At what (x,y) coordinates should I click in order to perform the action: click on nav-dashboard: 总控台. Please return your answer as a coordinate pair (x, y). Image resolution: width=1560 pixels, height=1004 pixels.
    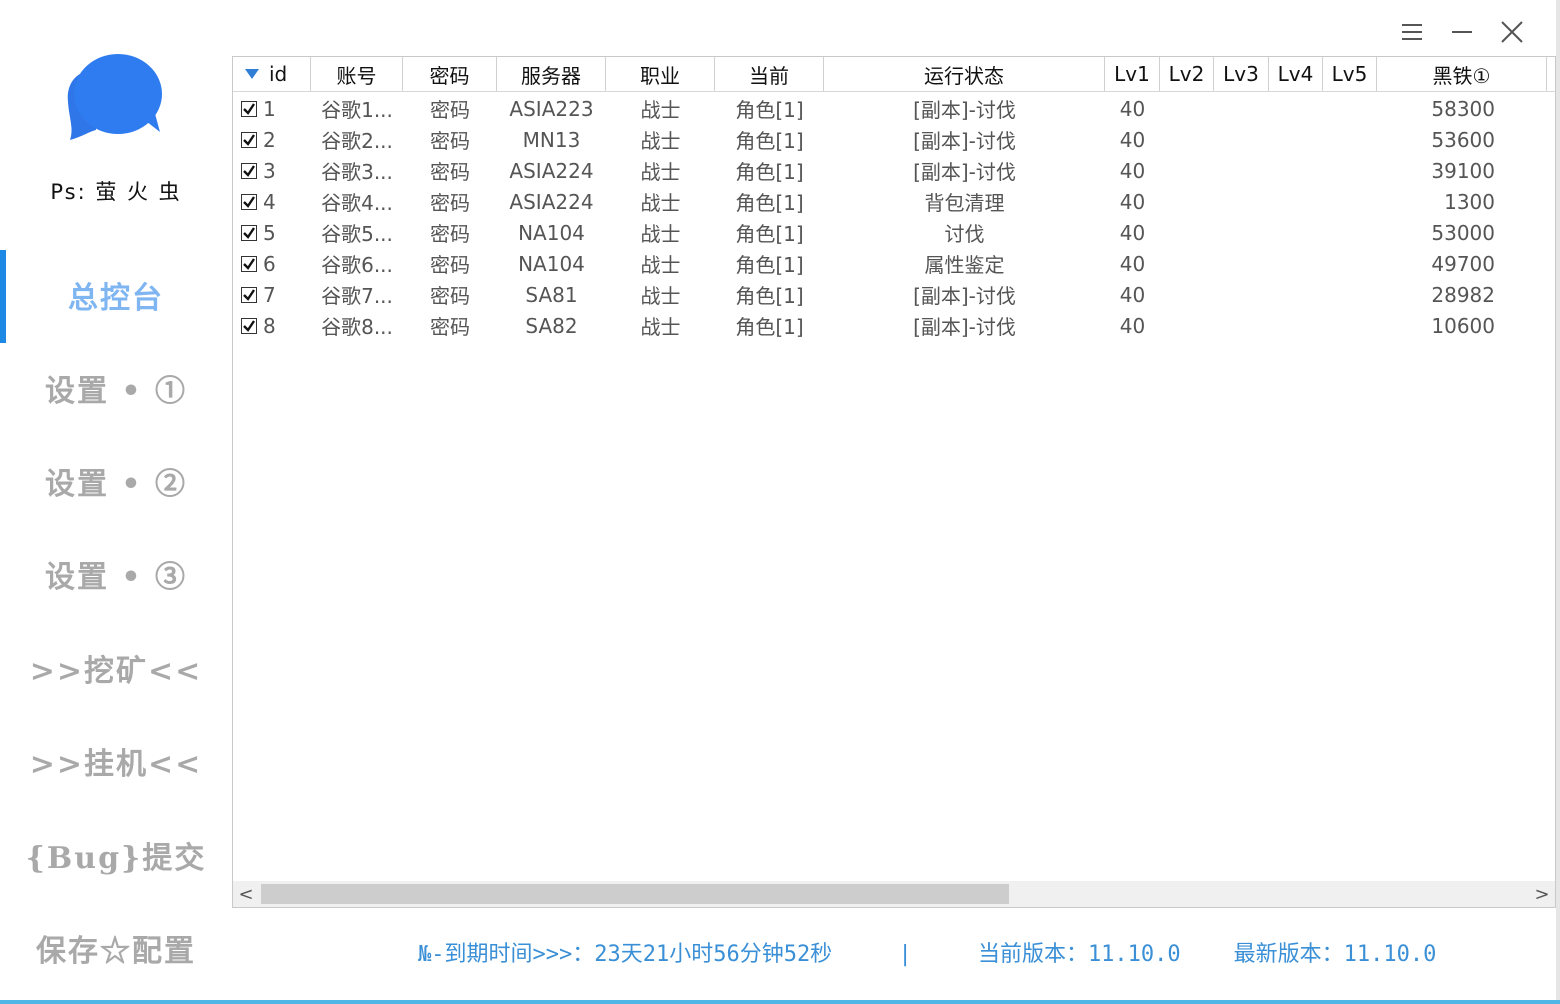
    Looking at the image, I should click on (116, 295).